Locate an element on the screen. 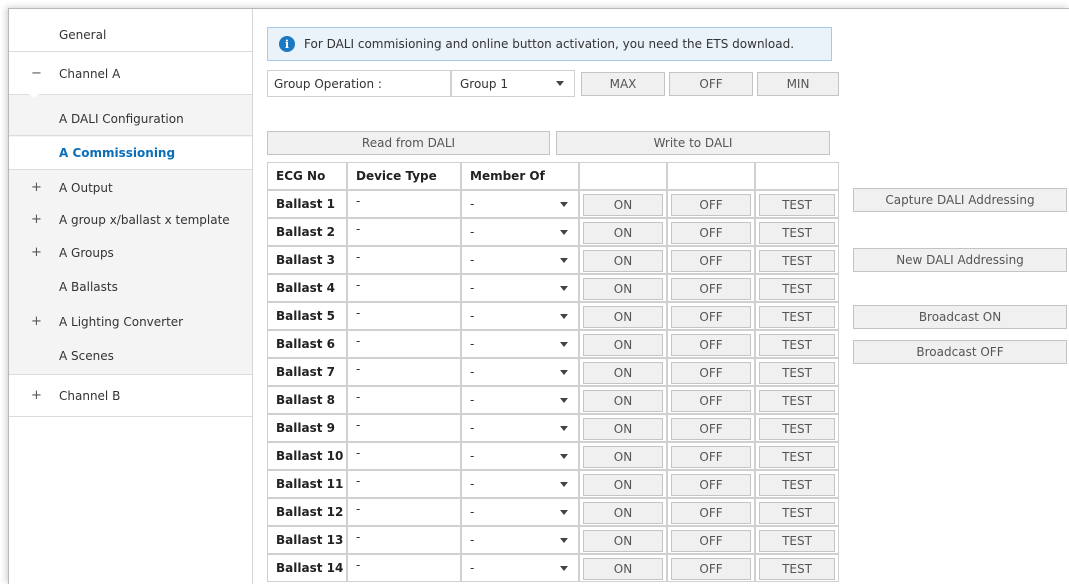  broadcast-off-button: Broadcast OFF is located at coordinates (960, 352).